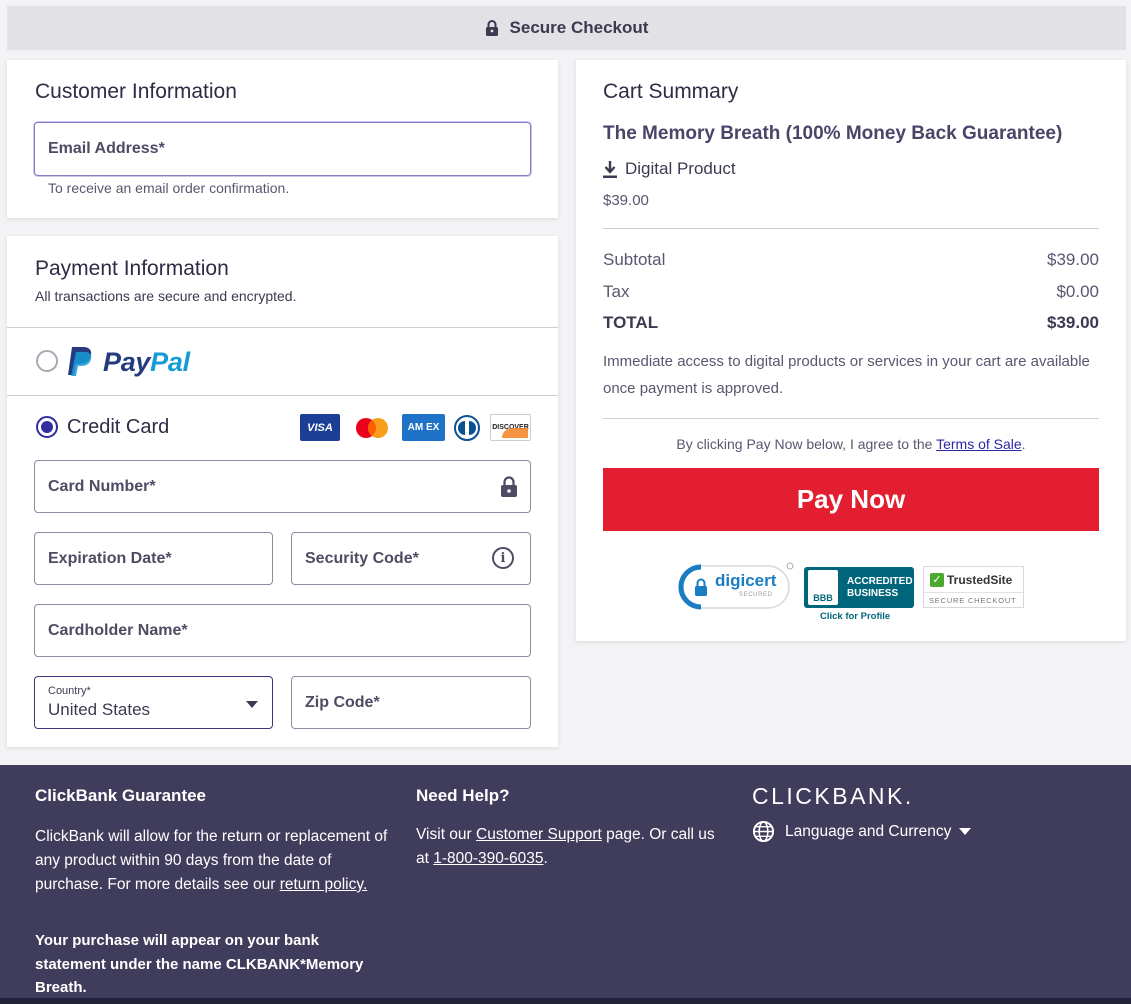 The image size is (1131, 1004). What do you see at coordinates (463, 795) in the screenshot?
I see `help-title: Need Help?` at bounding box center [463, 795].